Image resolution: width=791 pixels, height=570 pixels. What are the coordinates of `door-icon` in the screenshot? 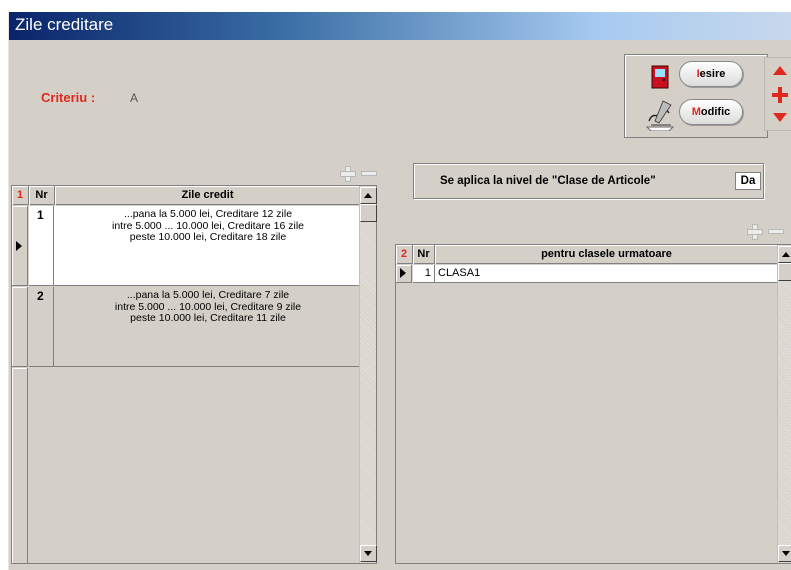 It's located at (660, 77).